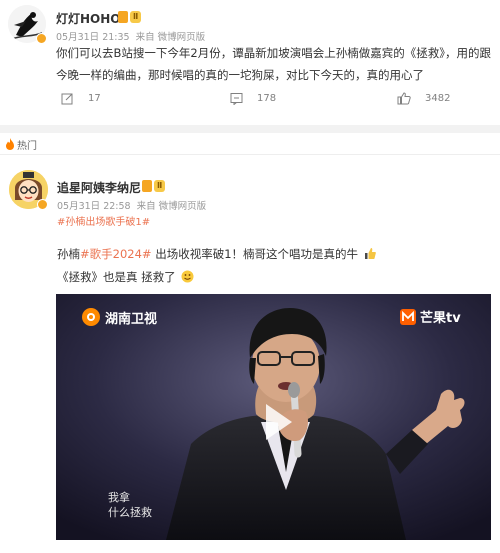 Image resolution: width=500 pixels, height=553 pixels. I want to click on post-text-part: 孙楠, so click(68, 254).